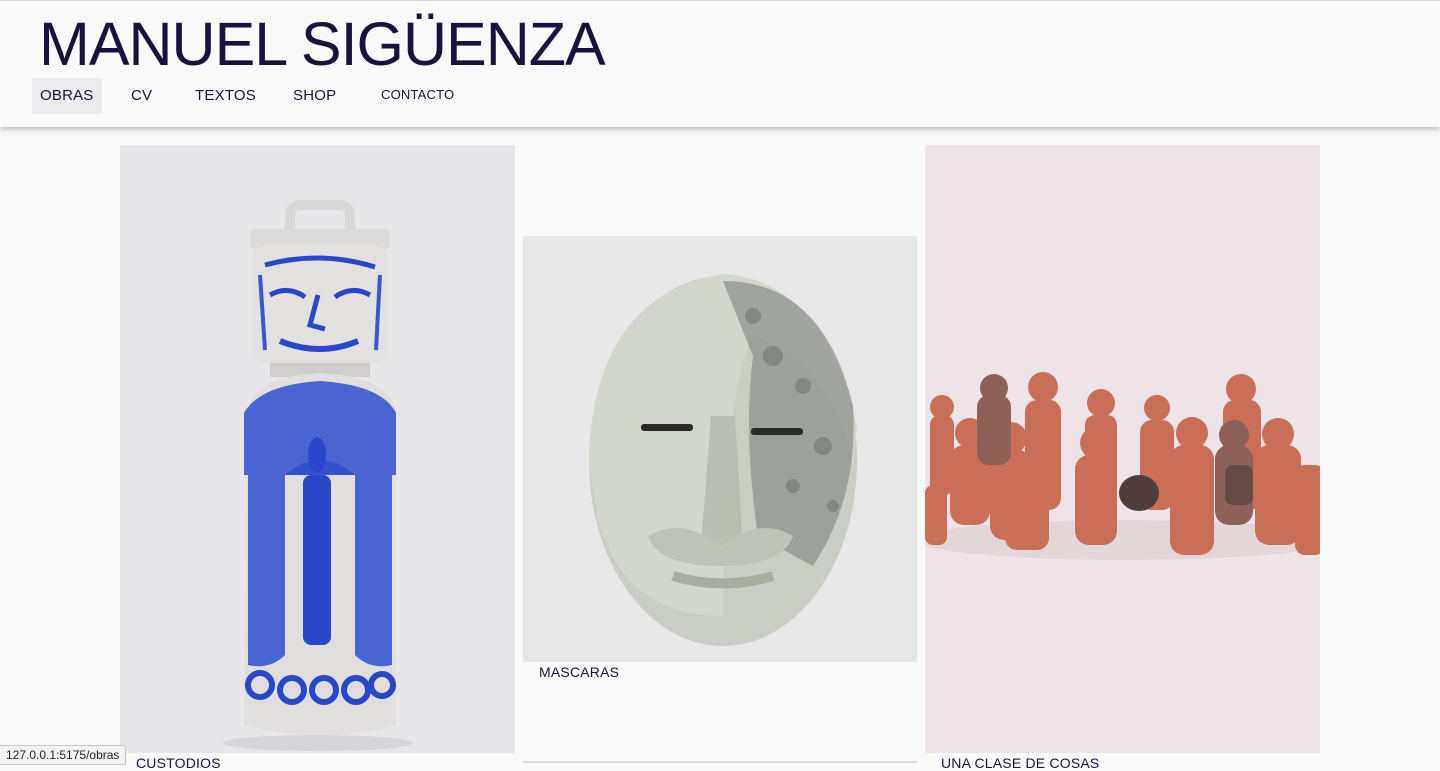 Image resolution: width=1440 pixels, height=771 pixels. What do you see at coordinates (417, 96) in the screenshot?
I see `nav-item-contacto: CONTACTO` at bounding box center [417, 96].